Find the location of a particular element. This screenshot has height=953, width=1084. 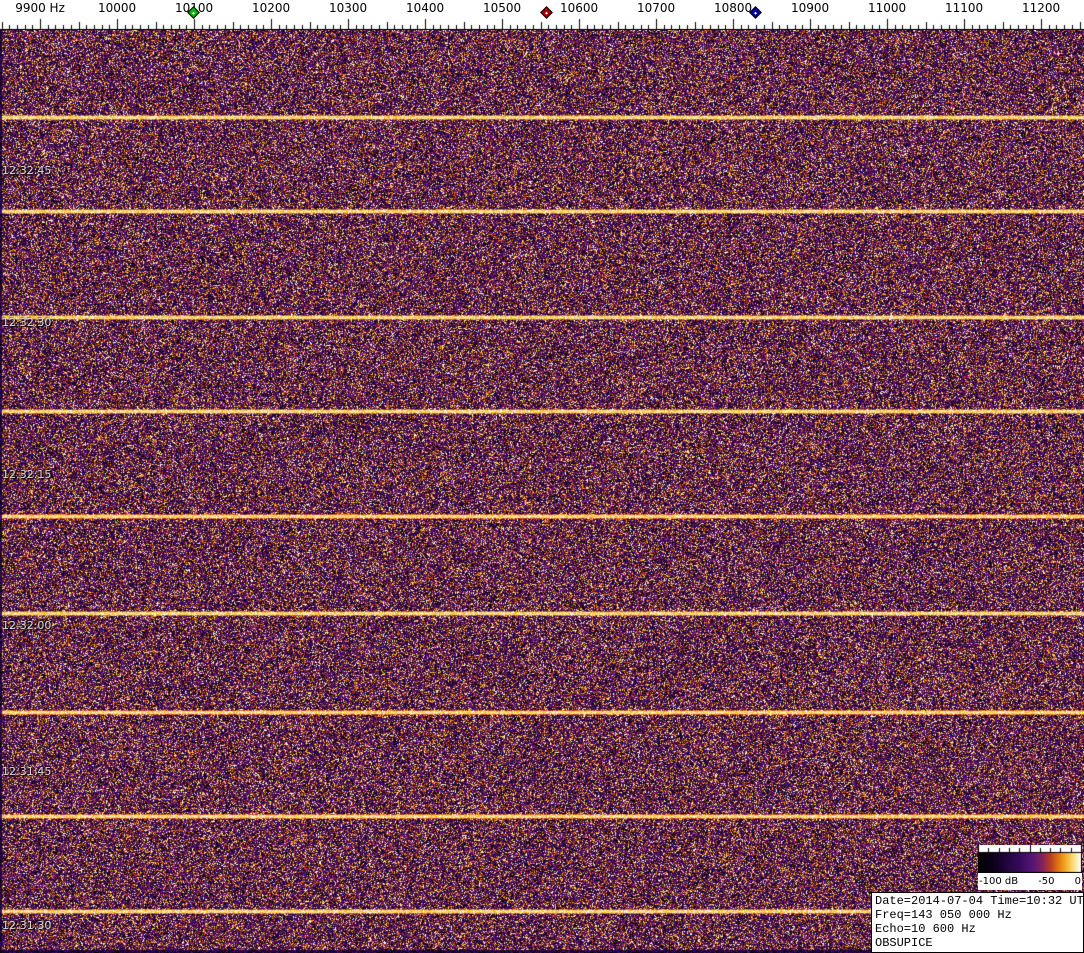

time-tick-label: 12:32:30 is located at coordinates (27, 322).